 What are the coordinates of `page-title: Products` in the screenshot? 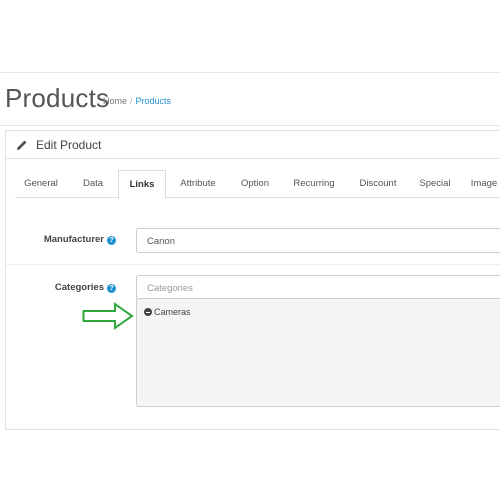 It's located at (57, 98).